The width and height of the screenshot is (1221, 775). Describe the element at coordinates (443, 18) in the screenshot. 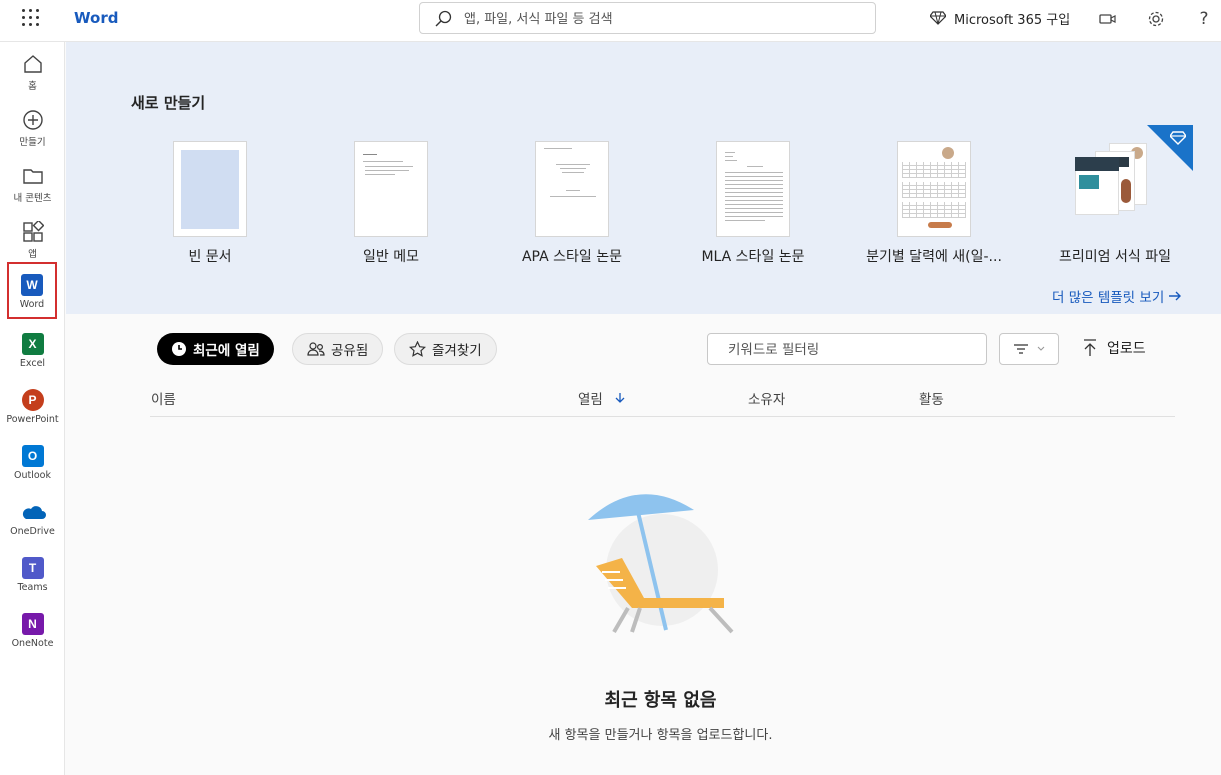

I see `search-icon` at that location.